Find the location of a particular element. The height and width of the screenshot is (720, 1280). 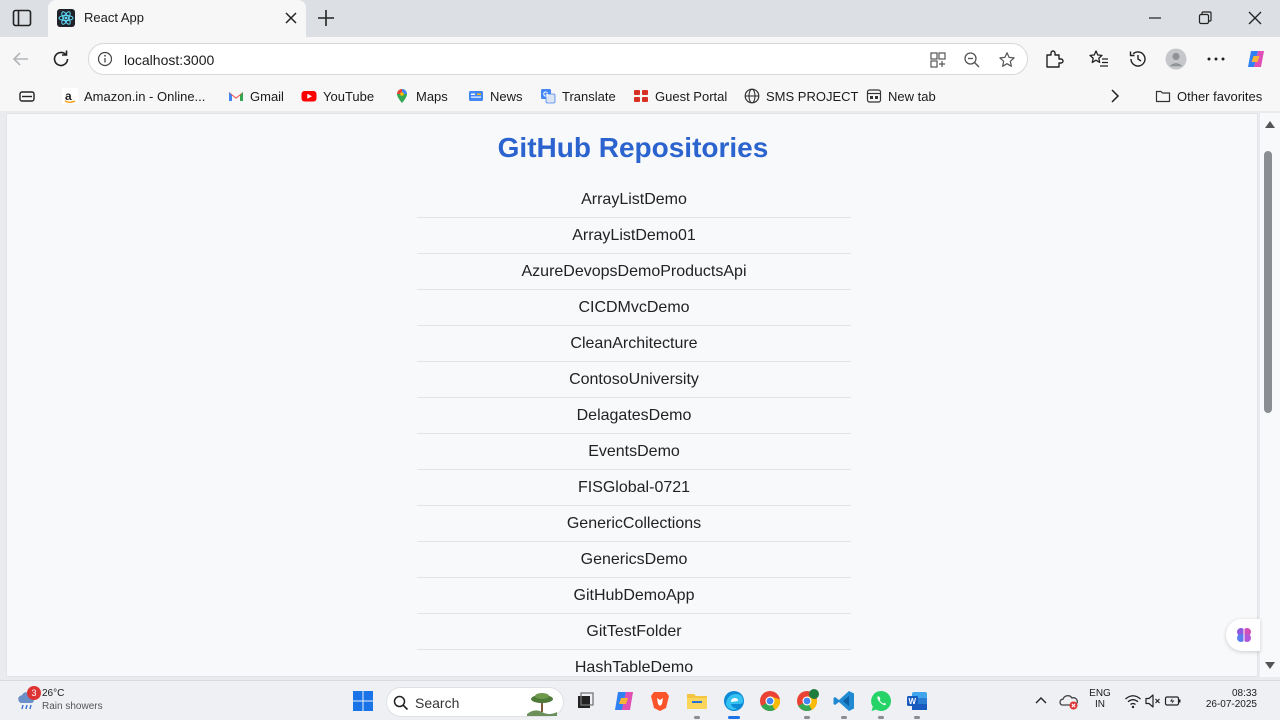

browser-toolbar: localhost:3000 is located at coordinates (640, 59).